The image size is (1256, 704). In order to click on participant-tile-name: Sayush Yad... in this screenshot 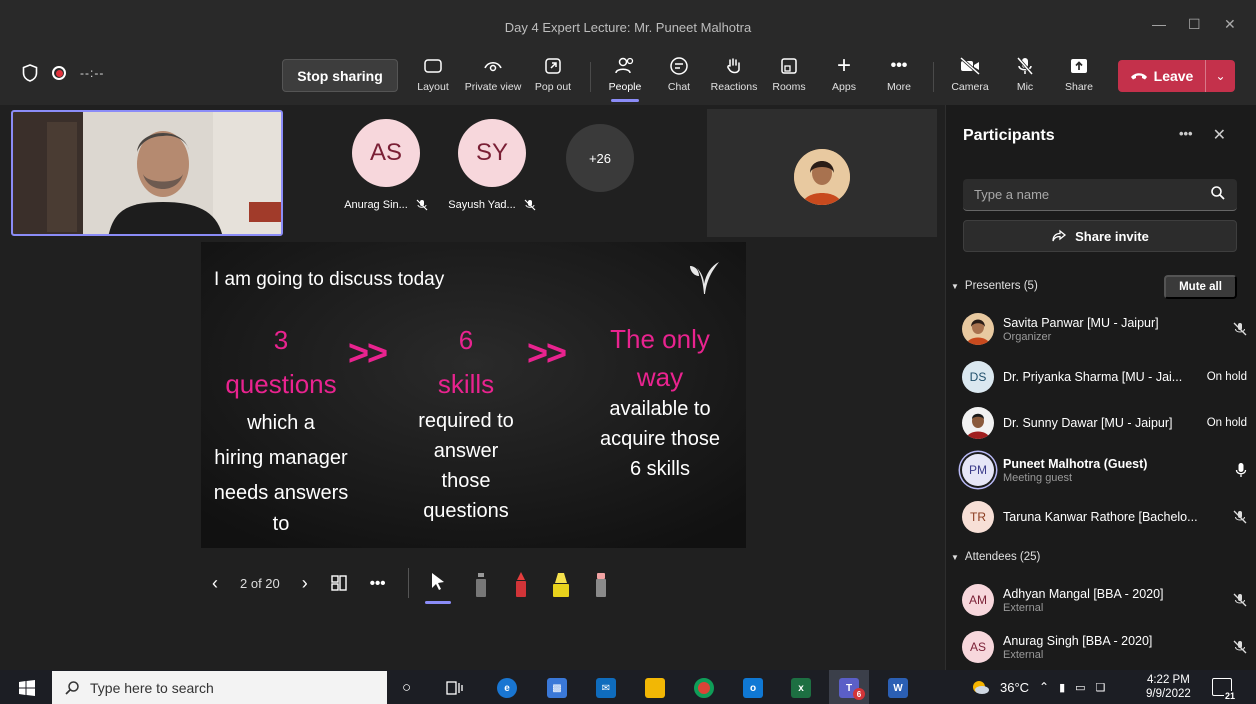, I will do `click(492, 205)`.